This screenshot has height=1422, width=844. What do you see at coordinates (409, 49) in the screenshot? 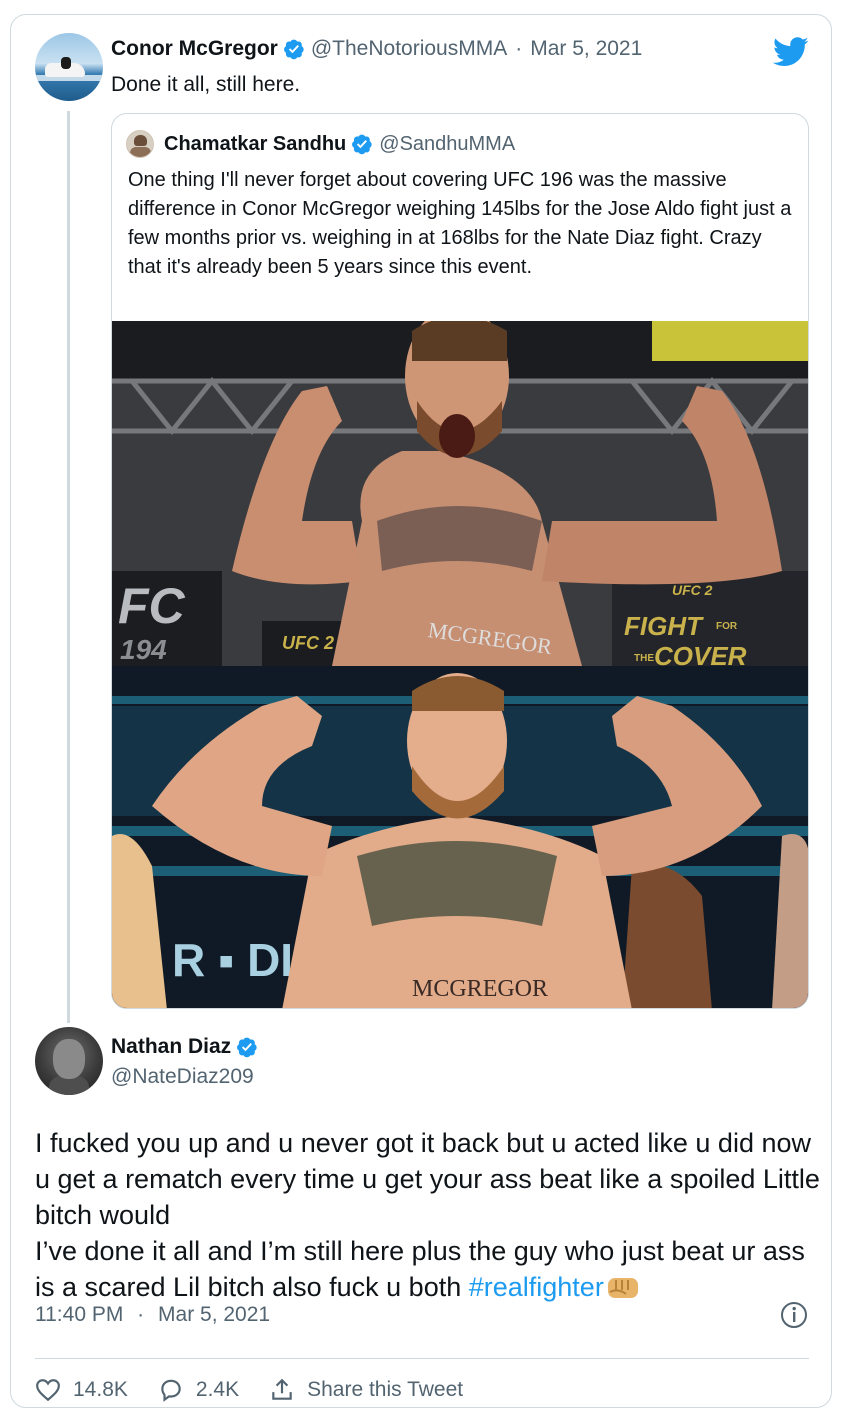
I see `parent-author-handle: @TheNotoriousMMA` at bounding box center [409, 49].